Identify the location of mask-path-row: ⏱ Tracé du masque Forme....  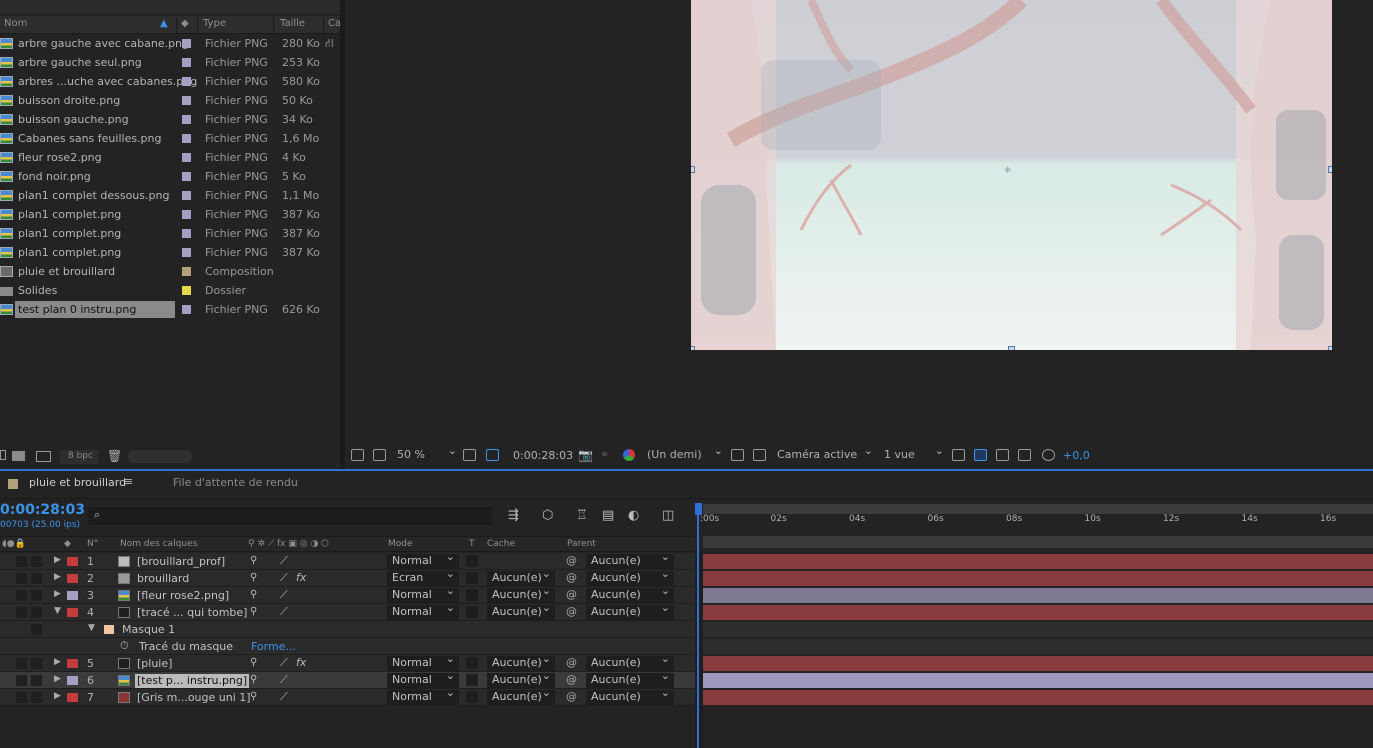
(347, 646).